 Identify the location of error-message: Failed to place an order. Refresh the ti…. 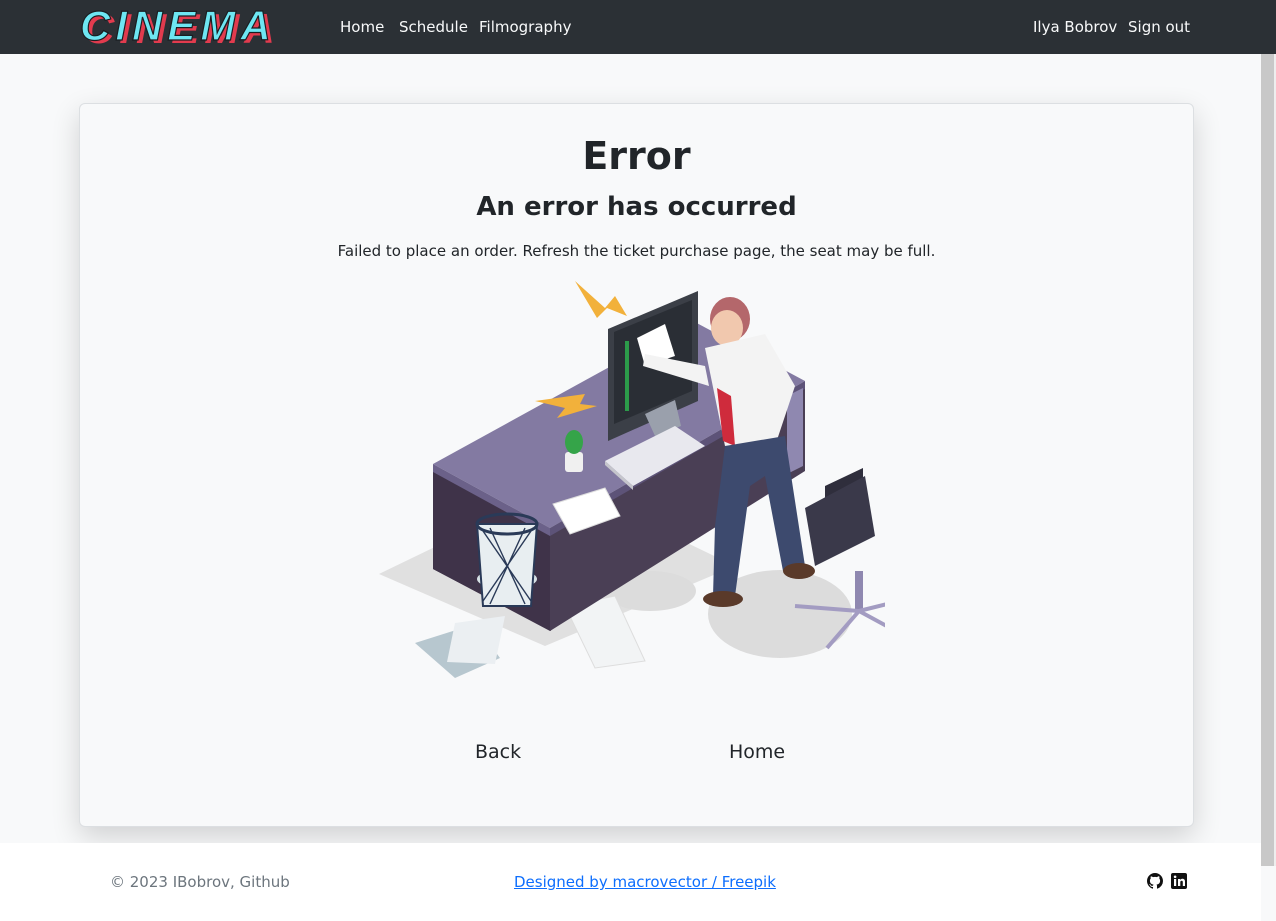
(636, 251).